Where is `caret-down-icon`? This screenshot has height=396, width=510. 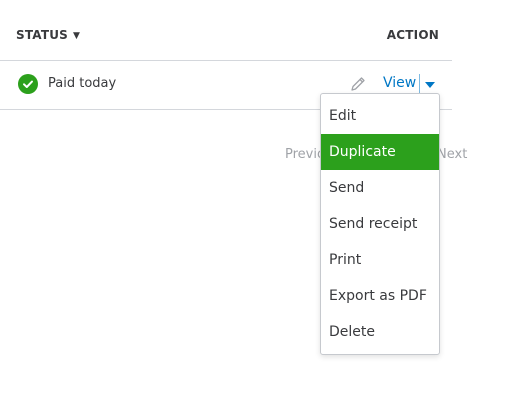
caret-down-icon is located at coordinates (430, 85).